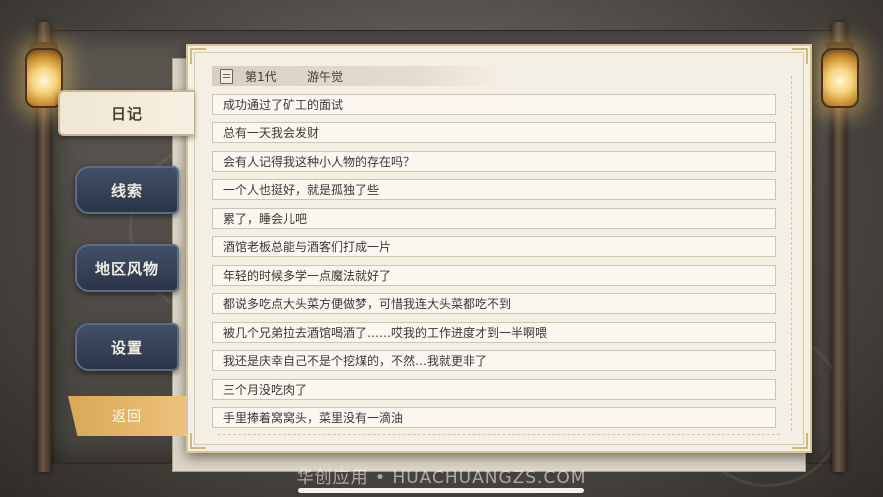 The height and width of the screenshot is (497, 883). I want to click on ruler-bottom, so click(499, 437).